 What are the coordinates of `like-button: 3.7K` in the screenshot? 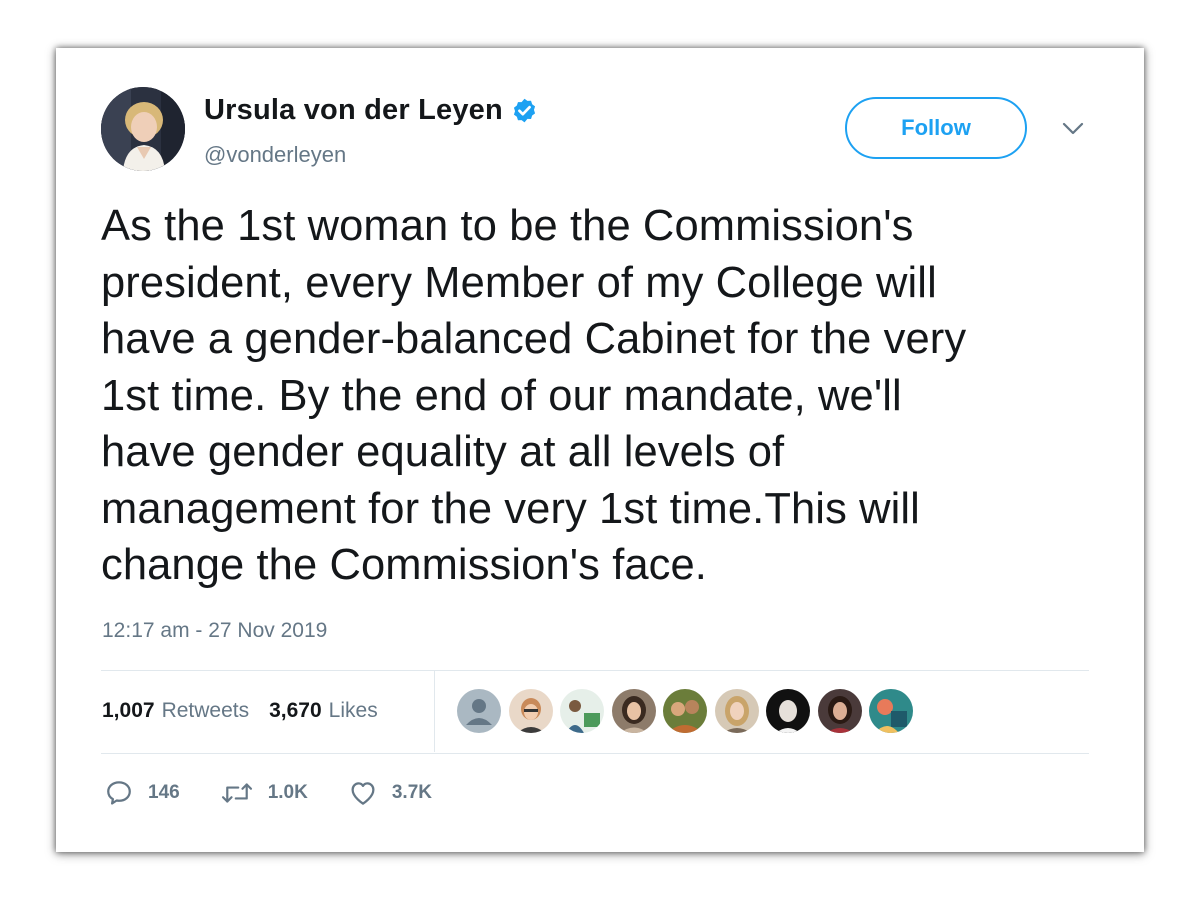 It's located at (390, 793).